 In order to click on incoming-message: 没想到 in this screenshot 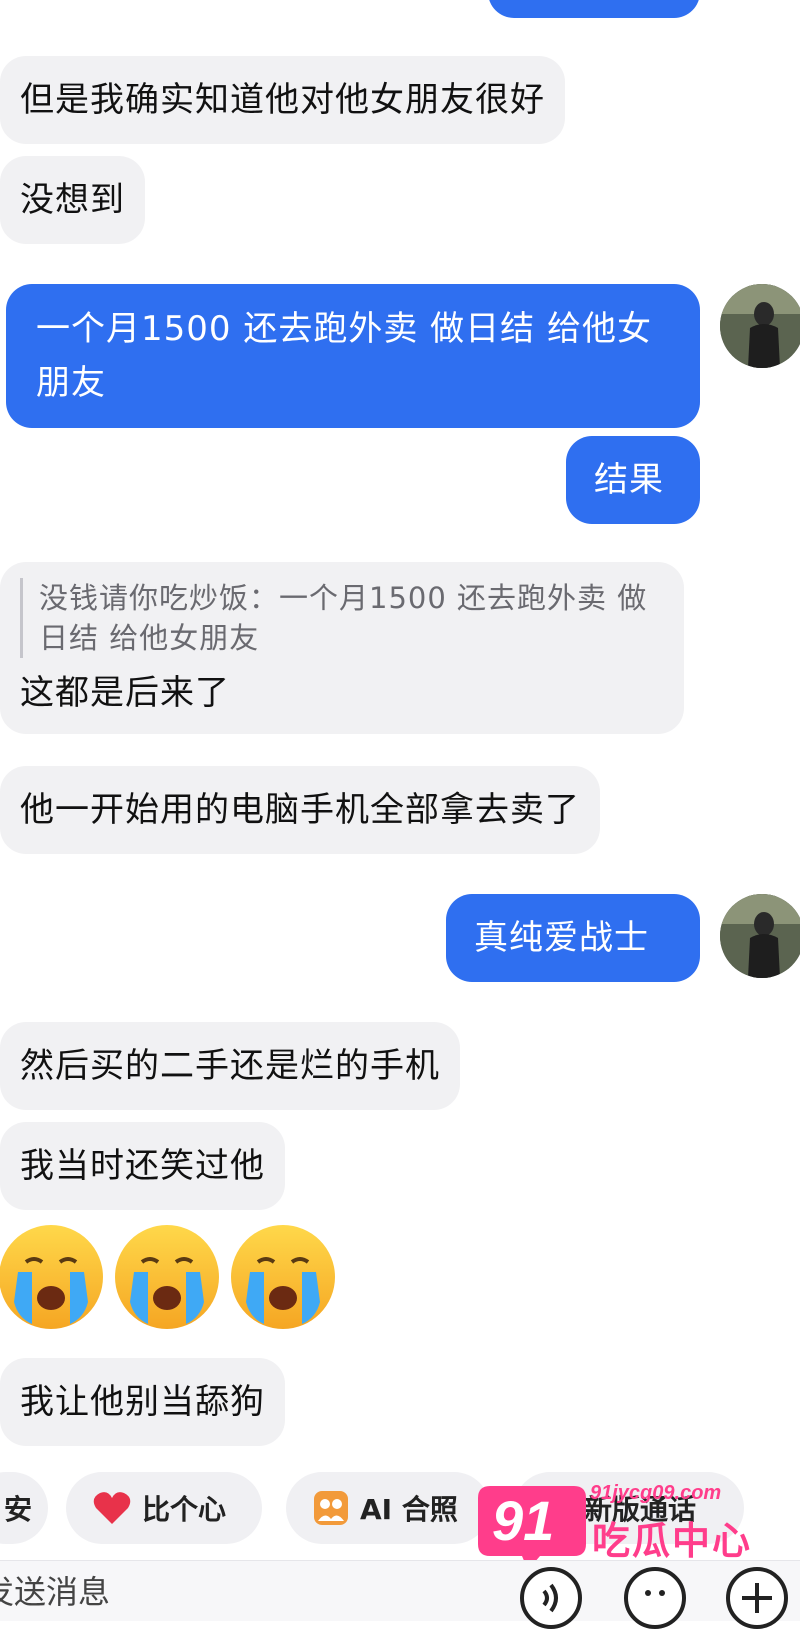, I will do `click(72, 200)`.